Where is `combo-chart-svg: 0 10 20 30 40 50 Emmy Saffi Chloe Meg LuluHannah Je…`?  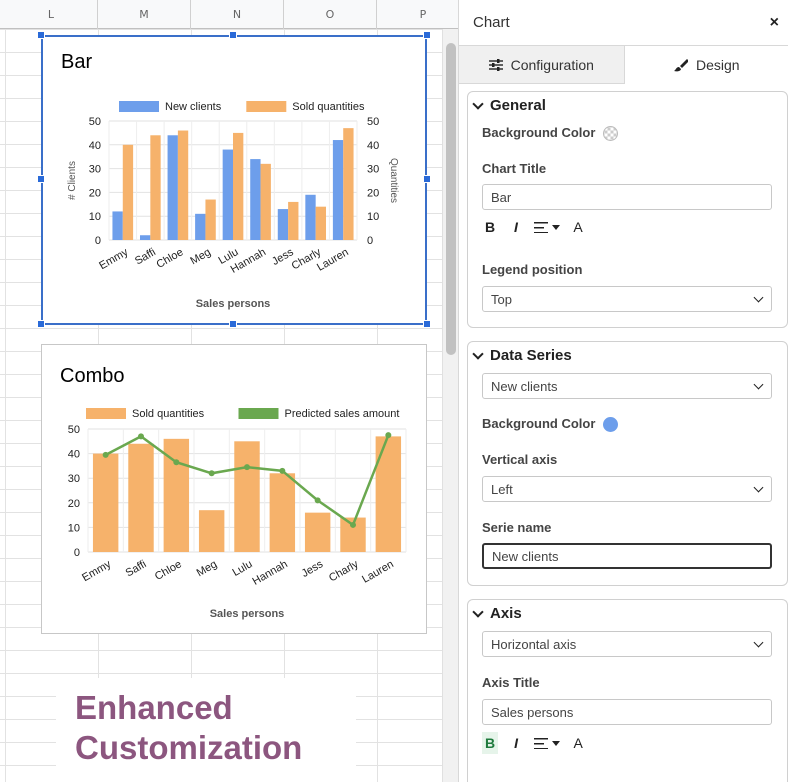 combo-chart-svg: 0 10 20 30 40 50 Emmy Saffi Chloe Meg LuluHannah Je… is located at coordinates (237, 514).